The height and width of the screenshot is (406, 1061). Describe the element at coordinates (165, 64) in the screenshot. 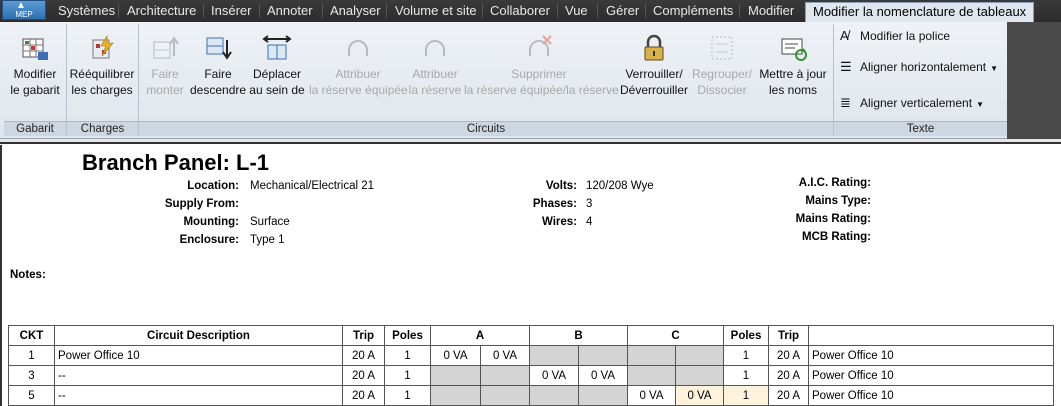

I see `faire-monter-button: Faire monter` at that location.